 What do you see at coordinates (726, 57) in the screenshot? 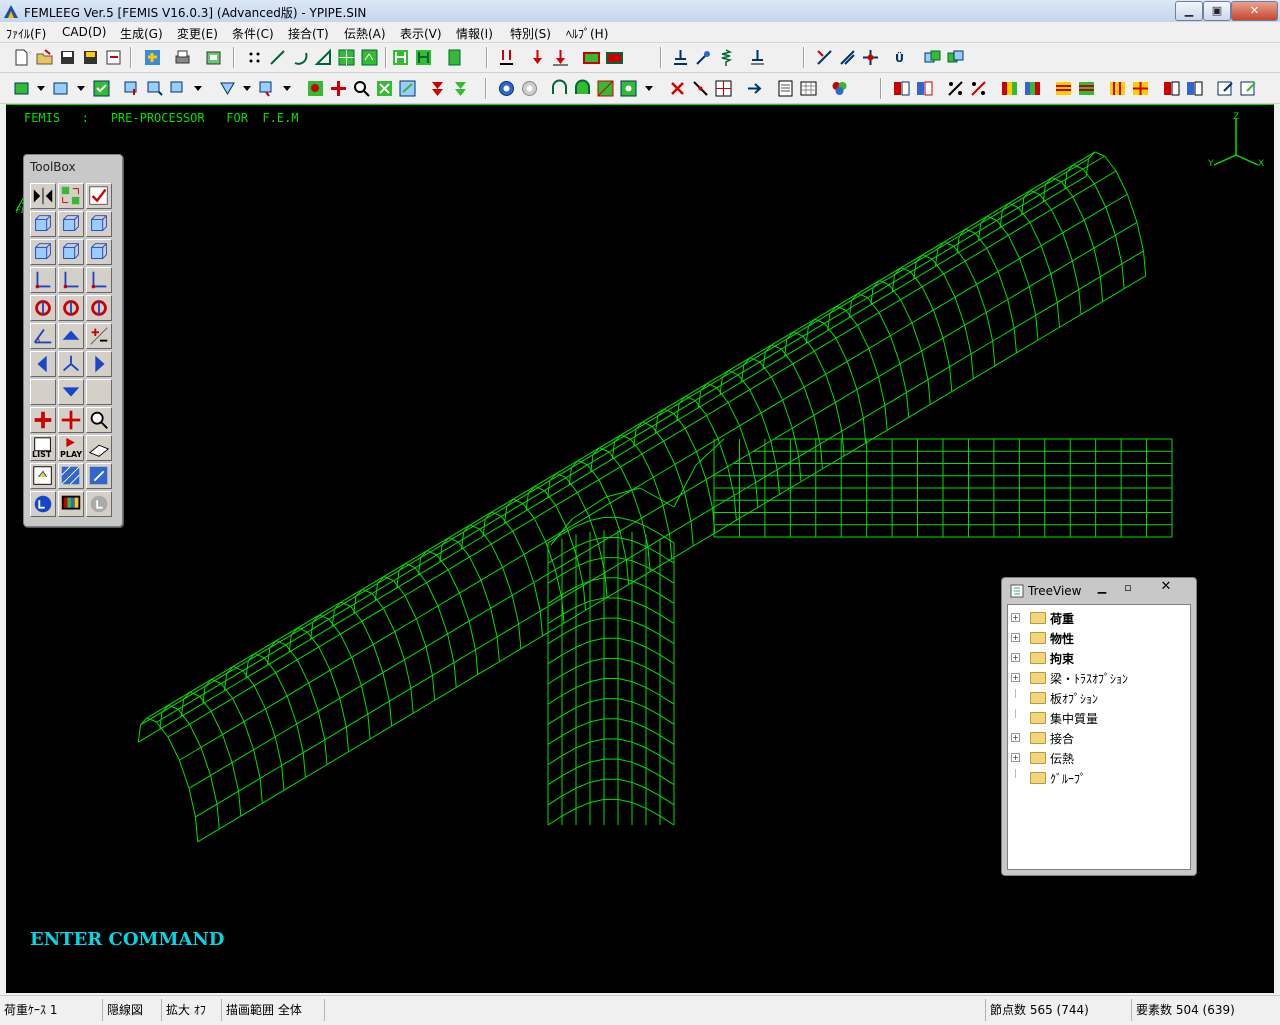
I see `spring-icon` at bounding box center [726, 57].